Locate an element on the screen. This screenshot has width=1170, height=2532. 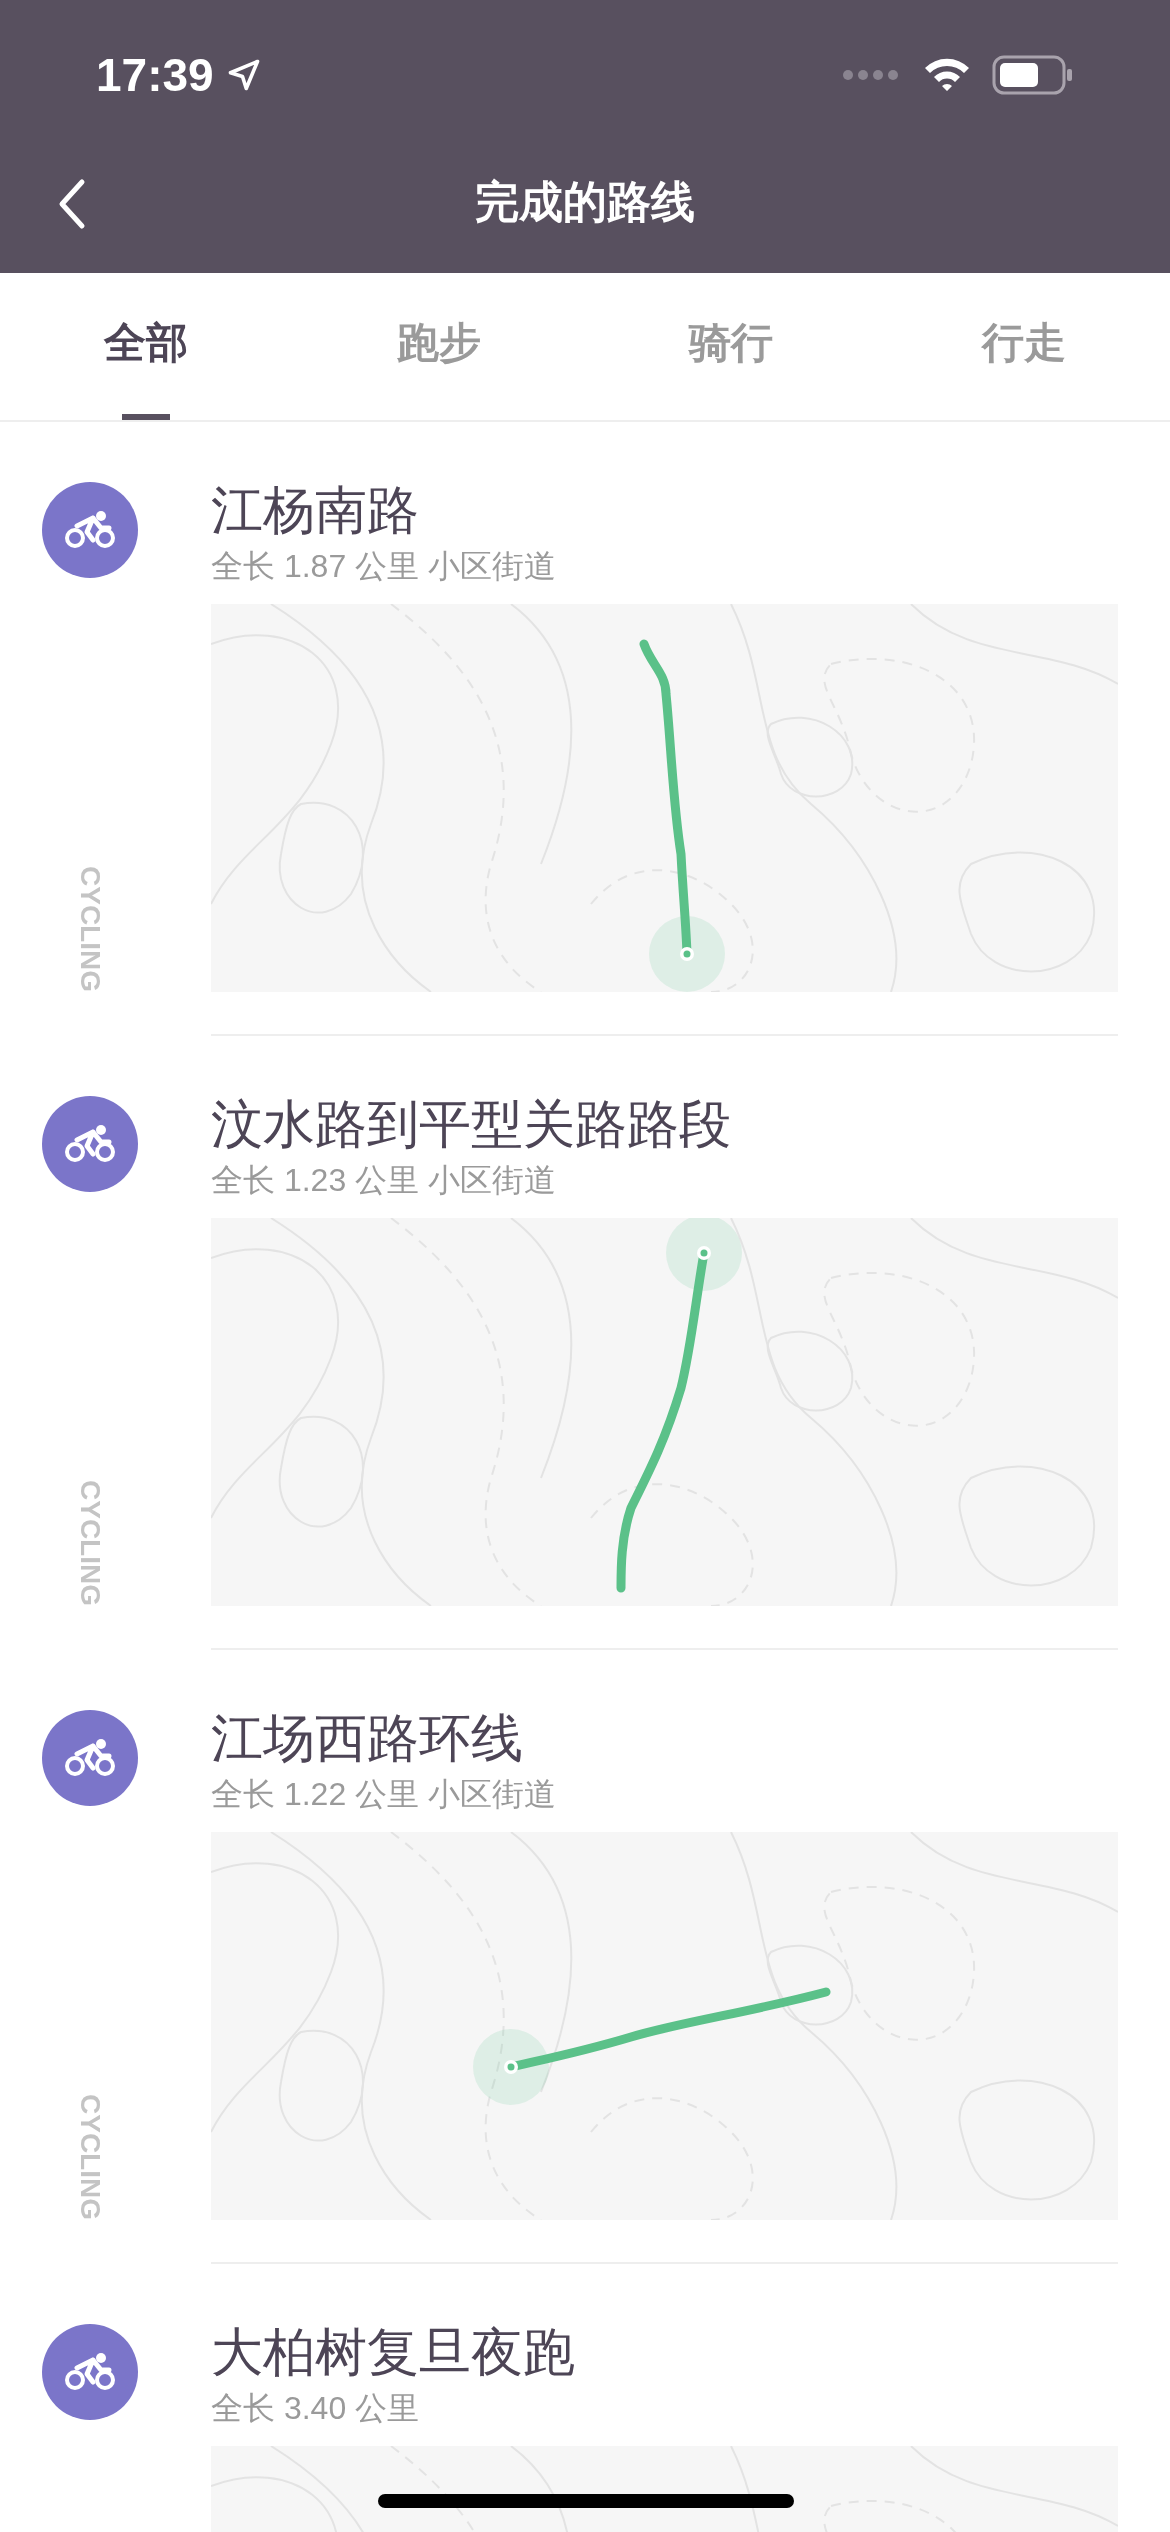
route-title: 江场西路环线 is located at coordinates (367, 1738).